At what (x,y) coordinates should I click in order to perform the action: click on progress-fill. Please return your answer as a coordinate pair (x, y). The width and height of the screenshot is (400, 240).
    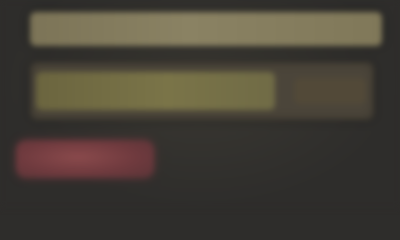
    Looking at the image, I should click on (155, 91).